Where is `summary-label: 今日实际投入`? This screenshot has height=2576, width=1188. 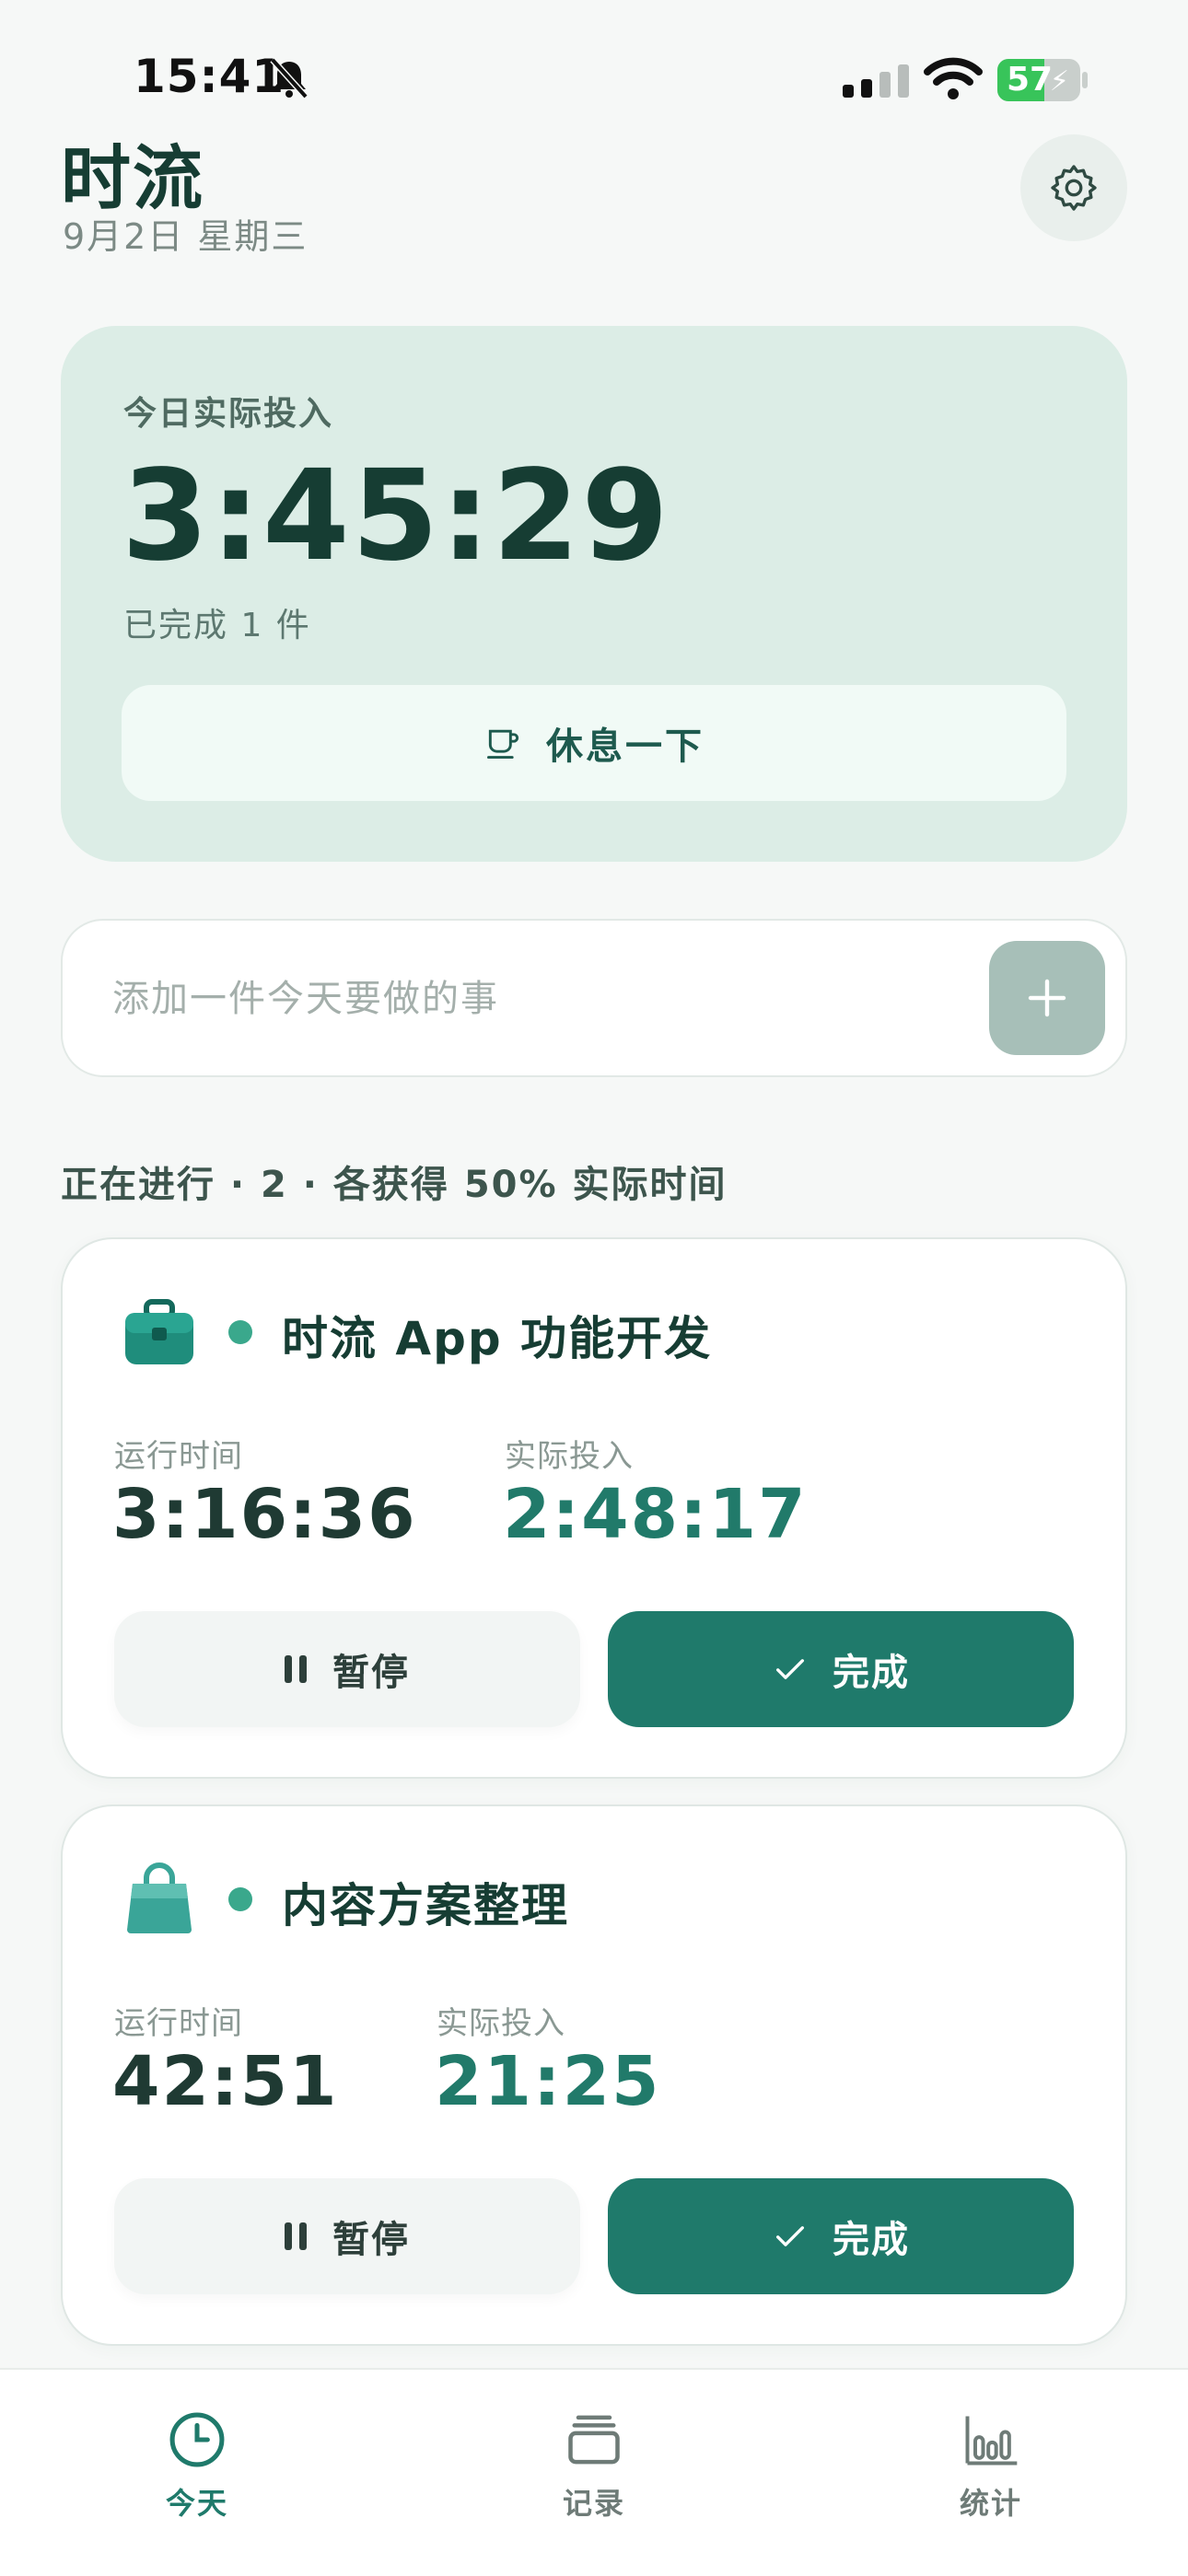 summary-label: 今日实际投入 is located at coordinates (228, 414).